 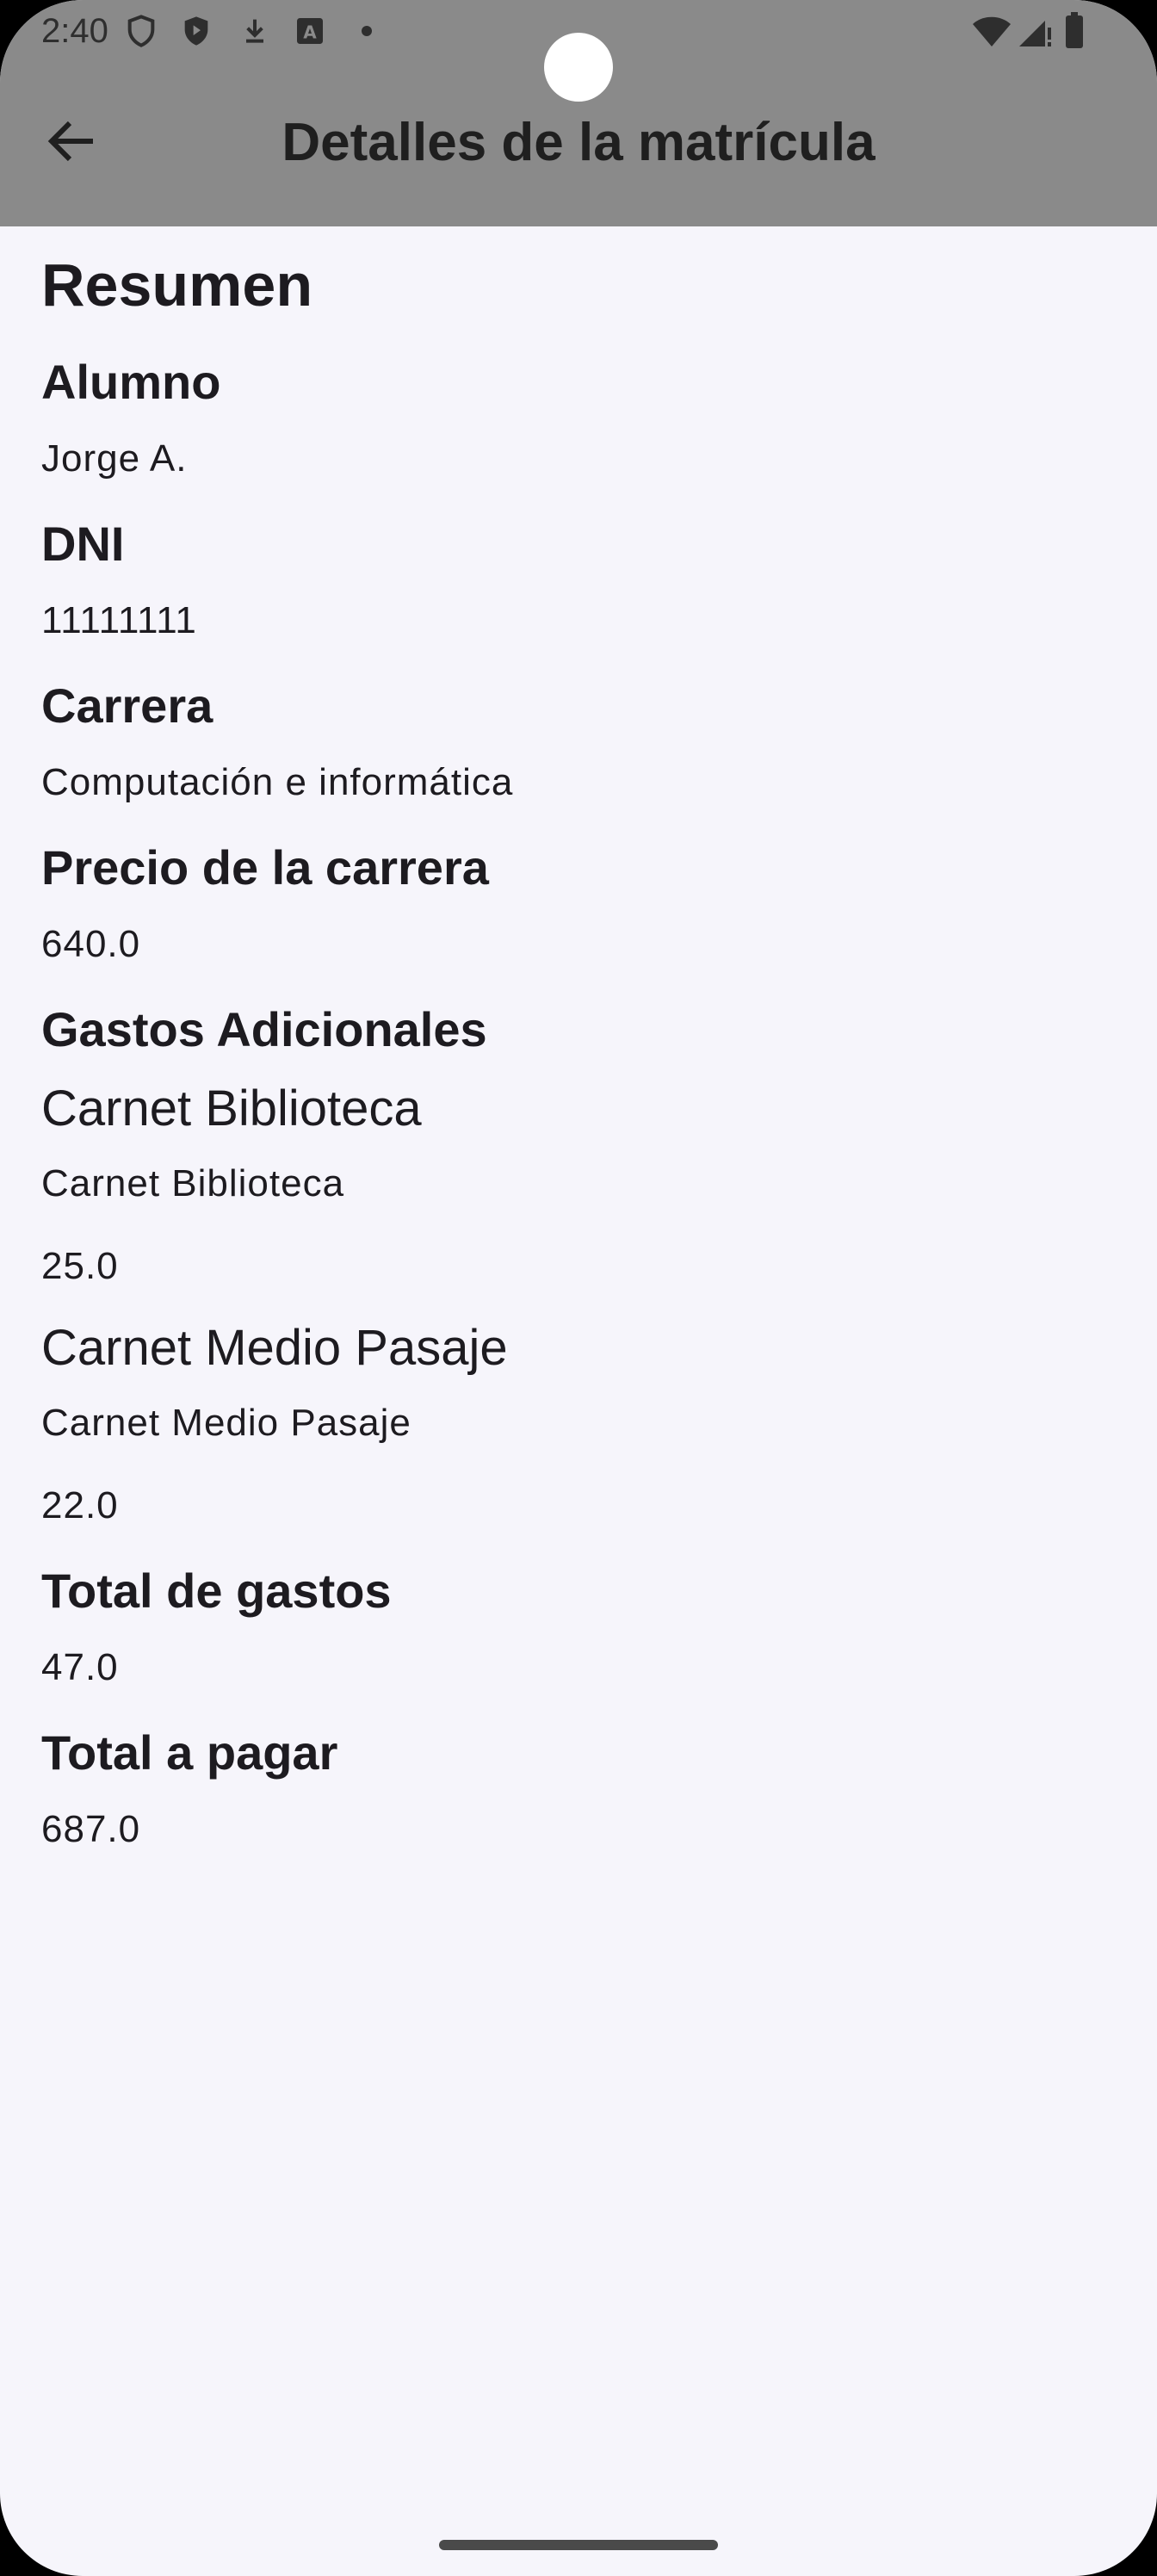 What do you see at coordinates (193, 1183) in the screenshot?
I see `extra-description: Carnet Biblioteca` at bounding box center [193, 1183].